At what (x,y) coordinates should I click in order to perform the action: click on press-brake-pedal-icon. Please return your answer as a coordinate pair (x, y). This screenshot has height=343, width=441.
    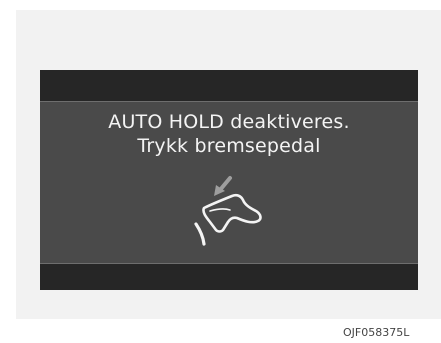
    Looking at the image, I should click on (228, 211).